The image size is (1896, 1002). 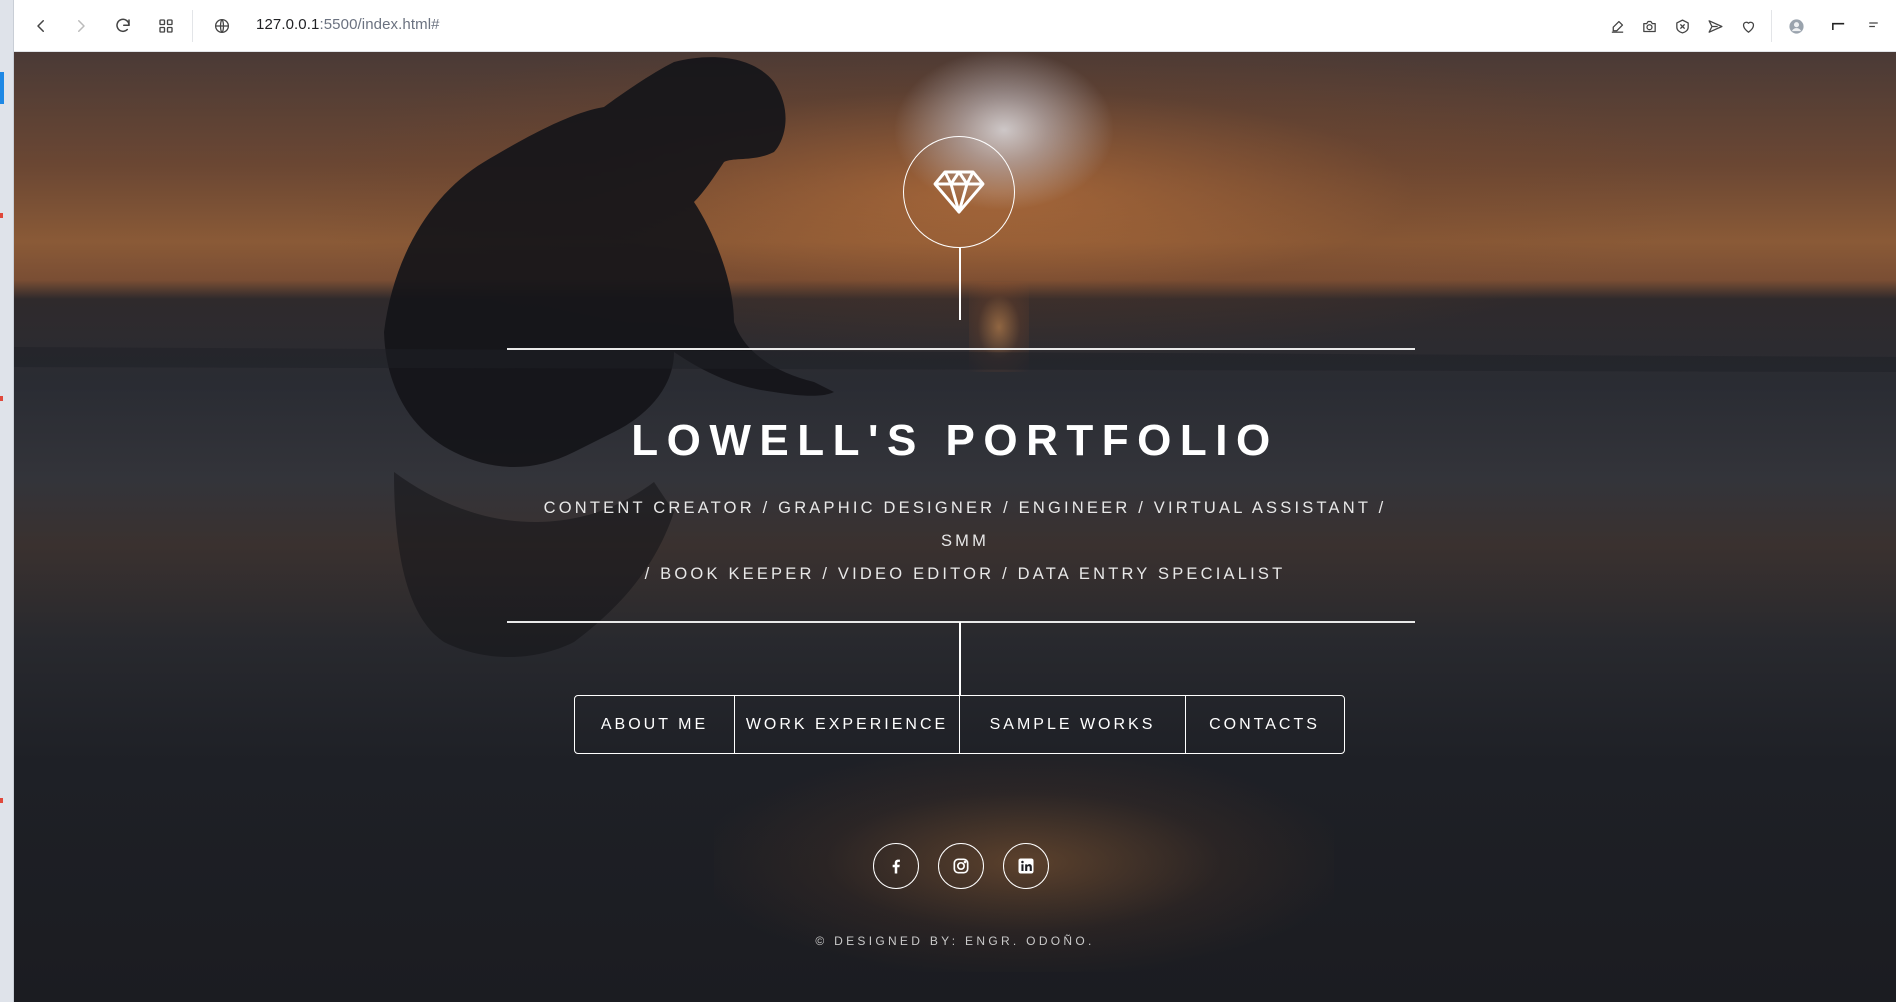 I want to click on instagram-icon, so click(x=961, y=866).